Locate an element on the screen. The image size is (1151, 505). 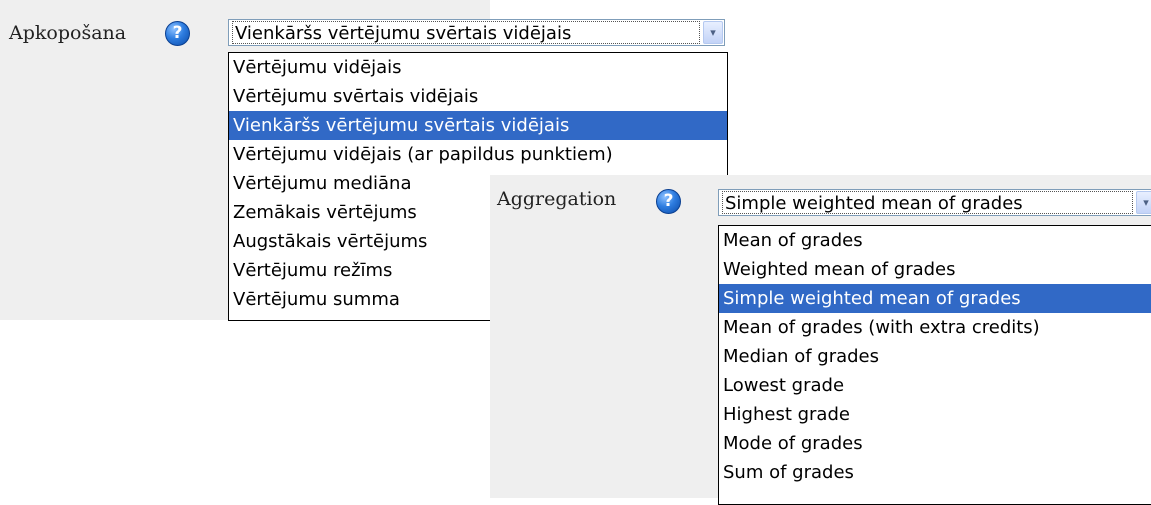
english-option-mode: Mode of grades is located at coordinates (935, 443).